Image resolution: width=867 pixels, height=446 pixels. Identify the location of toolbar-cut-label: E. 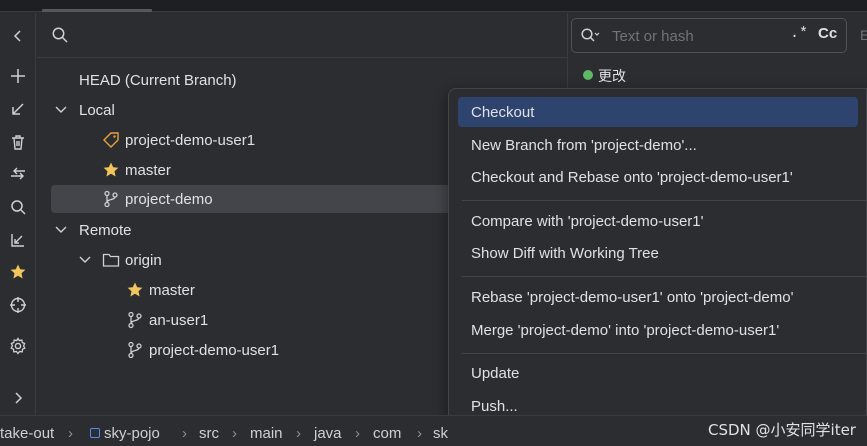
(863, 35).